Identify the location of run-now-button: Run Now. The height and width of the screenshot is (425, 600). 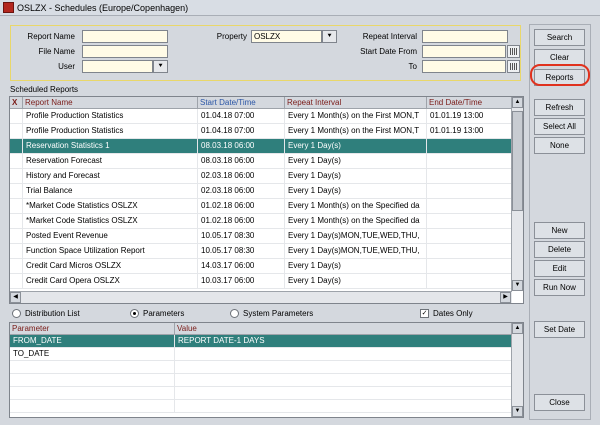
(559, 287).